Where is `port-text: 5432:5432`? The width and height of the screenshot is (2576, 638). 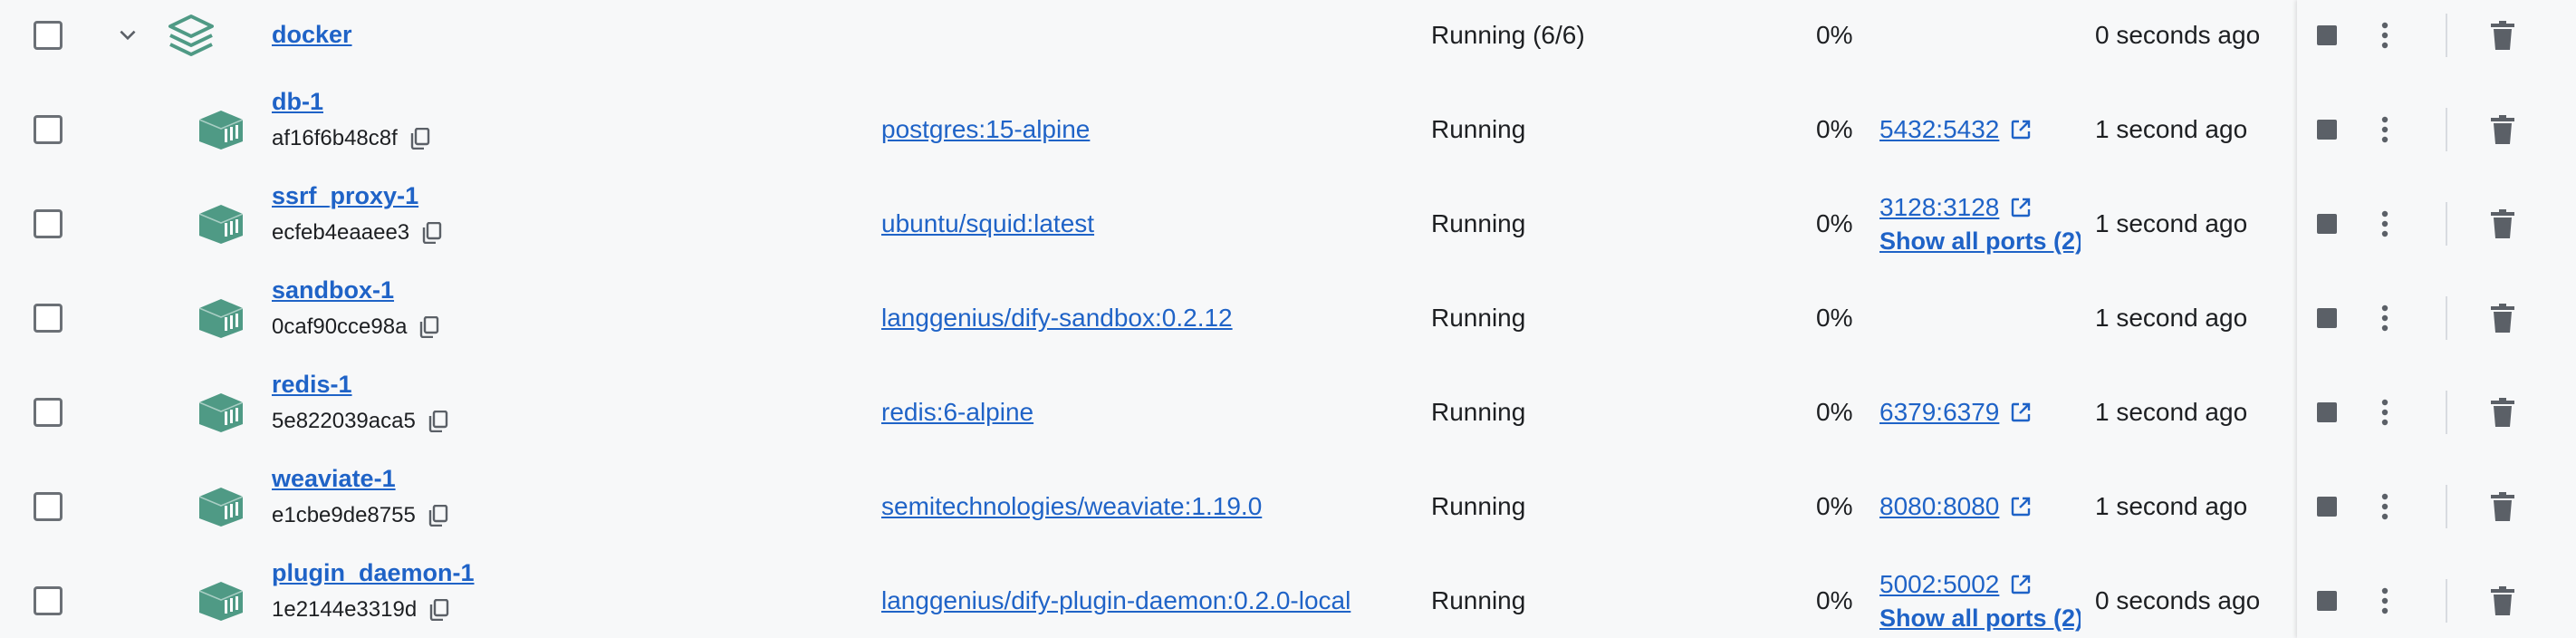
port-text: 5432:5432 is located at coordinates (1939, 129).